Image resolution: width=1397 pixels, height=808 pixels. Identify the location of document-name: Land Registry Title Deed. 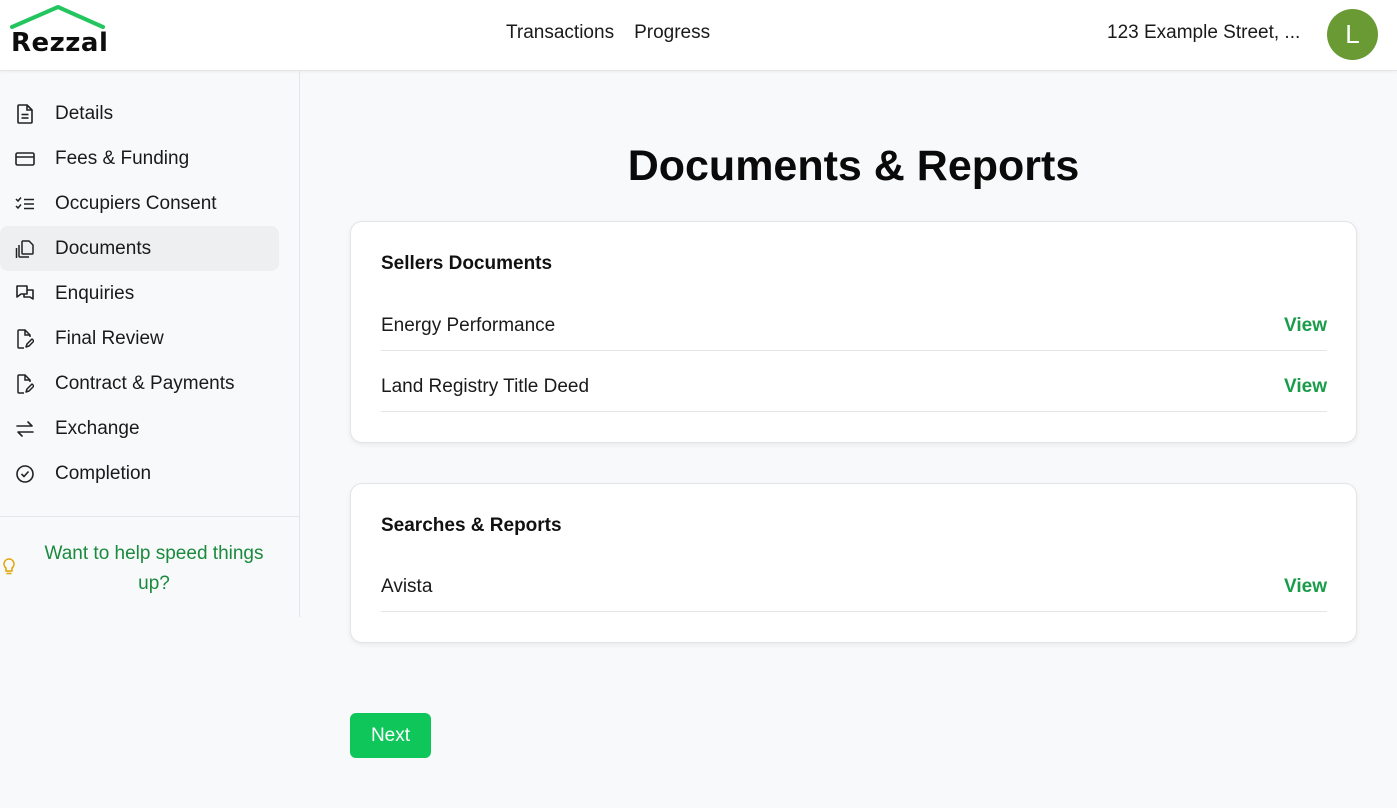
(485, 386).